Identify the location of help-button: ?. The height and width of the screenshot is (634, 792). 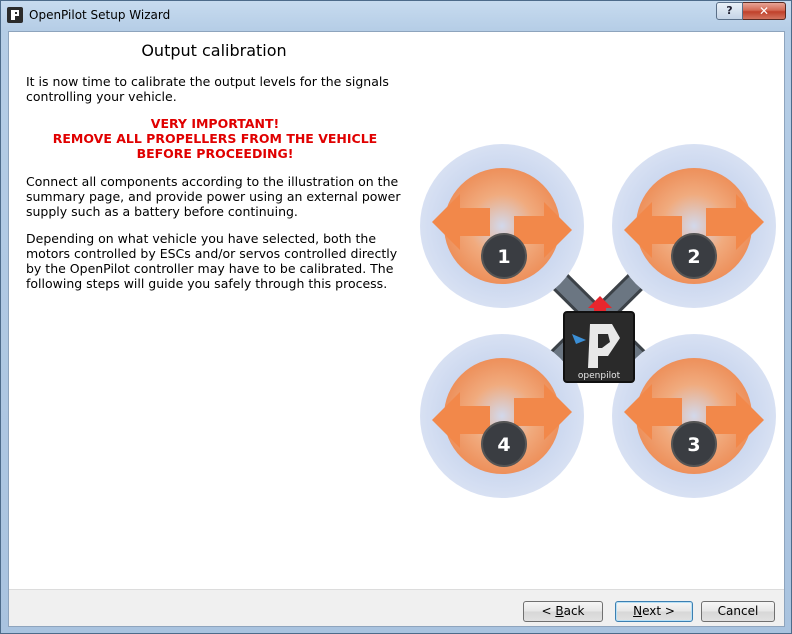
(729, 11).